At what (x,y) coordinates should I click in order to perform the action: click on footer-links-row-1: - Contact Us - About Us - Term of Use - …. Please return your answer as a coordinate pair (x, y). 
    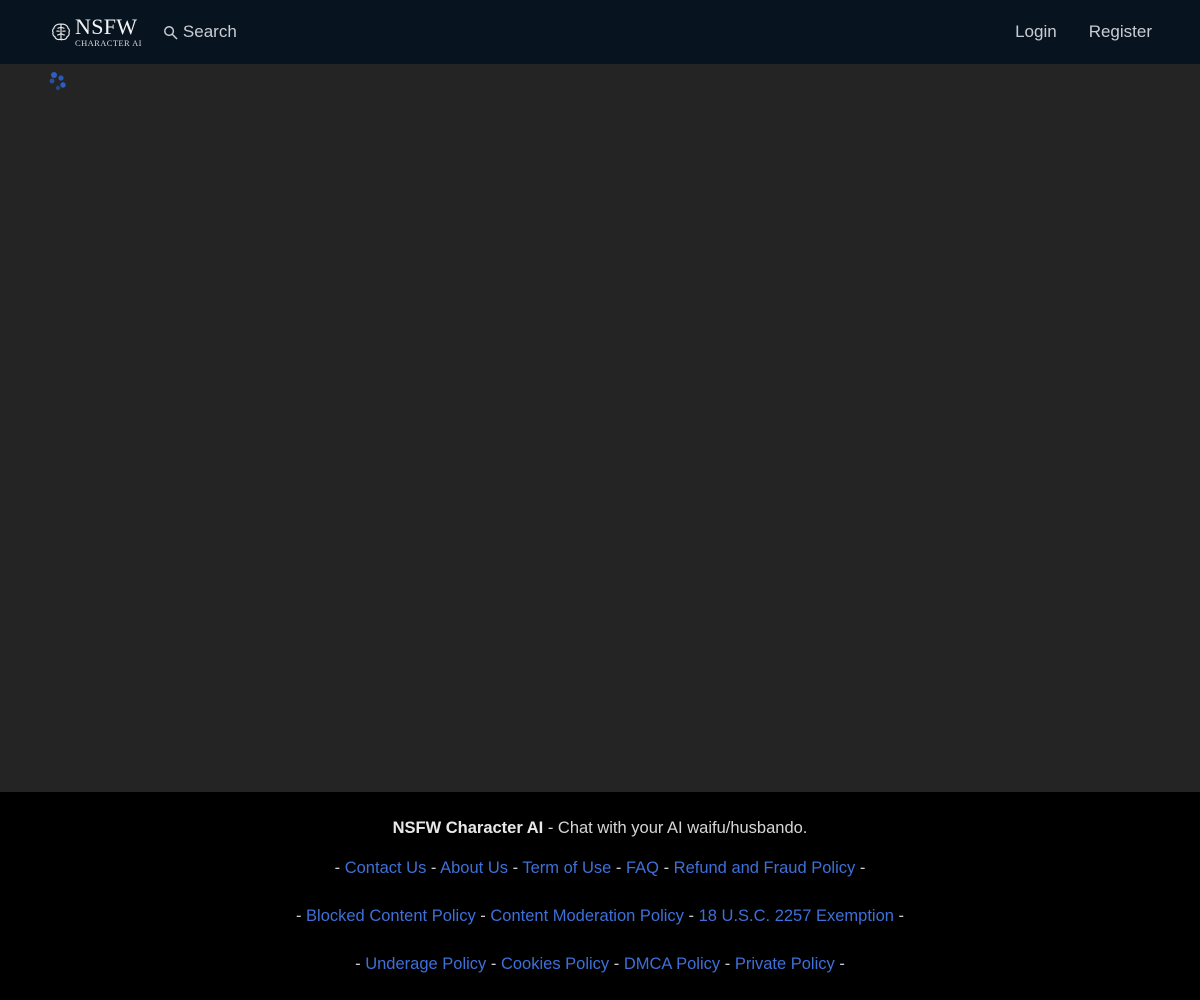
    Looking at the image, I should click on (600, 868).